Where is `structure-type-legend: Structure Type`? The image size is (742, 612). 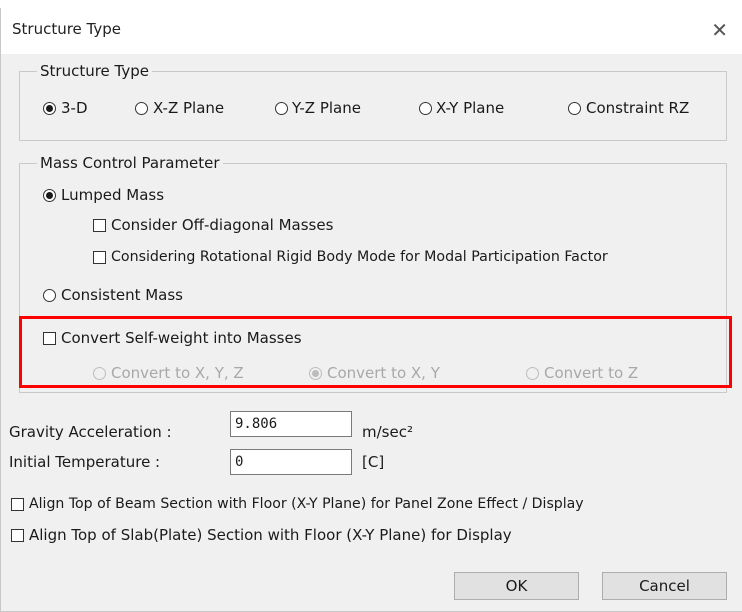 structure-type-legend: Structure Type is located at coordinates (94, 71).